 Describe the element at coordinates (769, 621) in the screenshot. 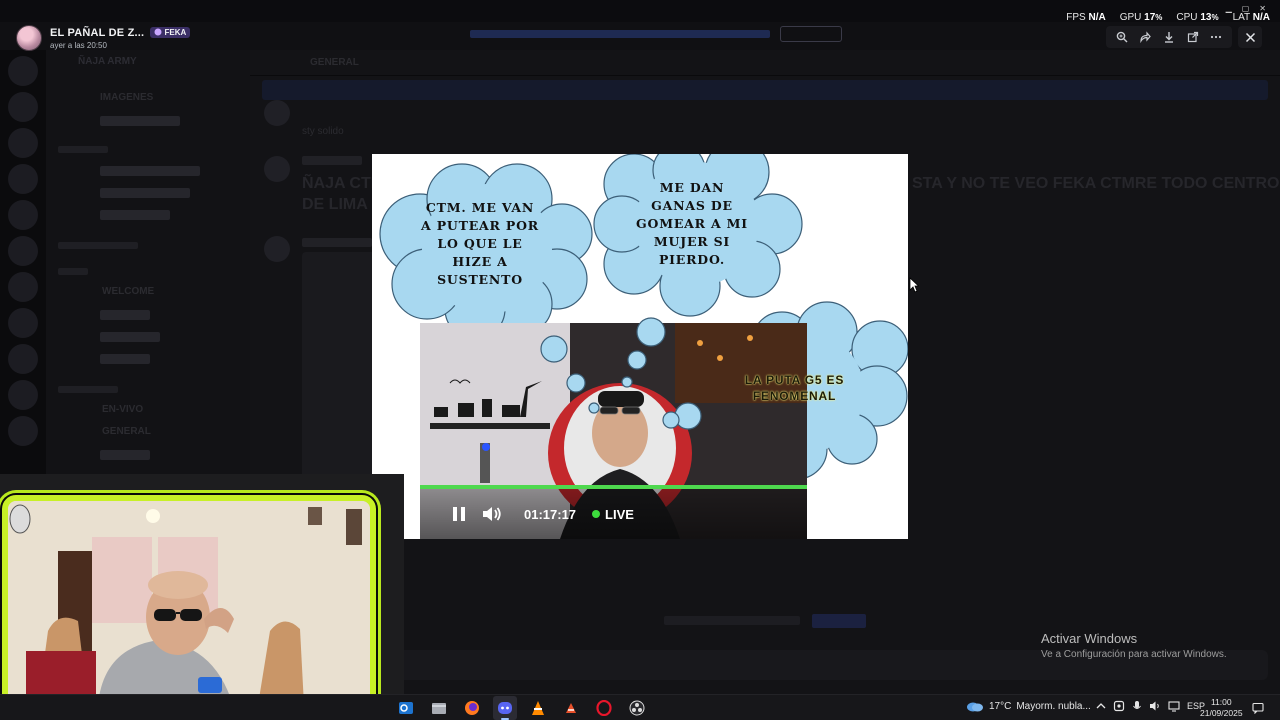

I see `invite-row` at that location.